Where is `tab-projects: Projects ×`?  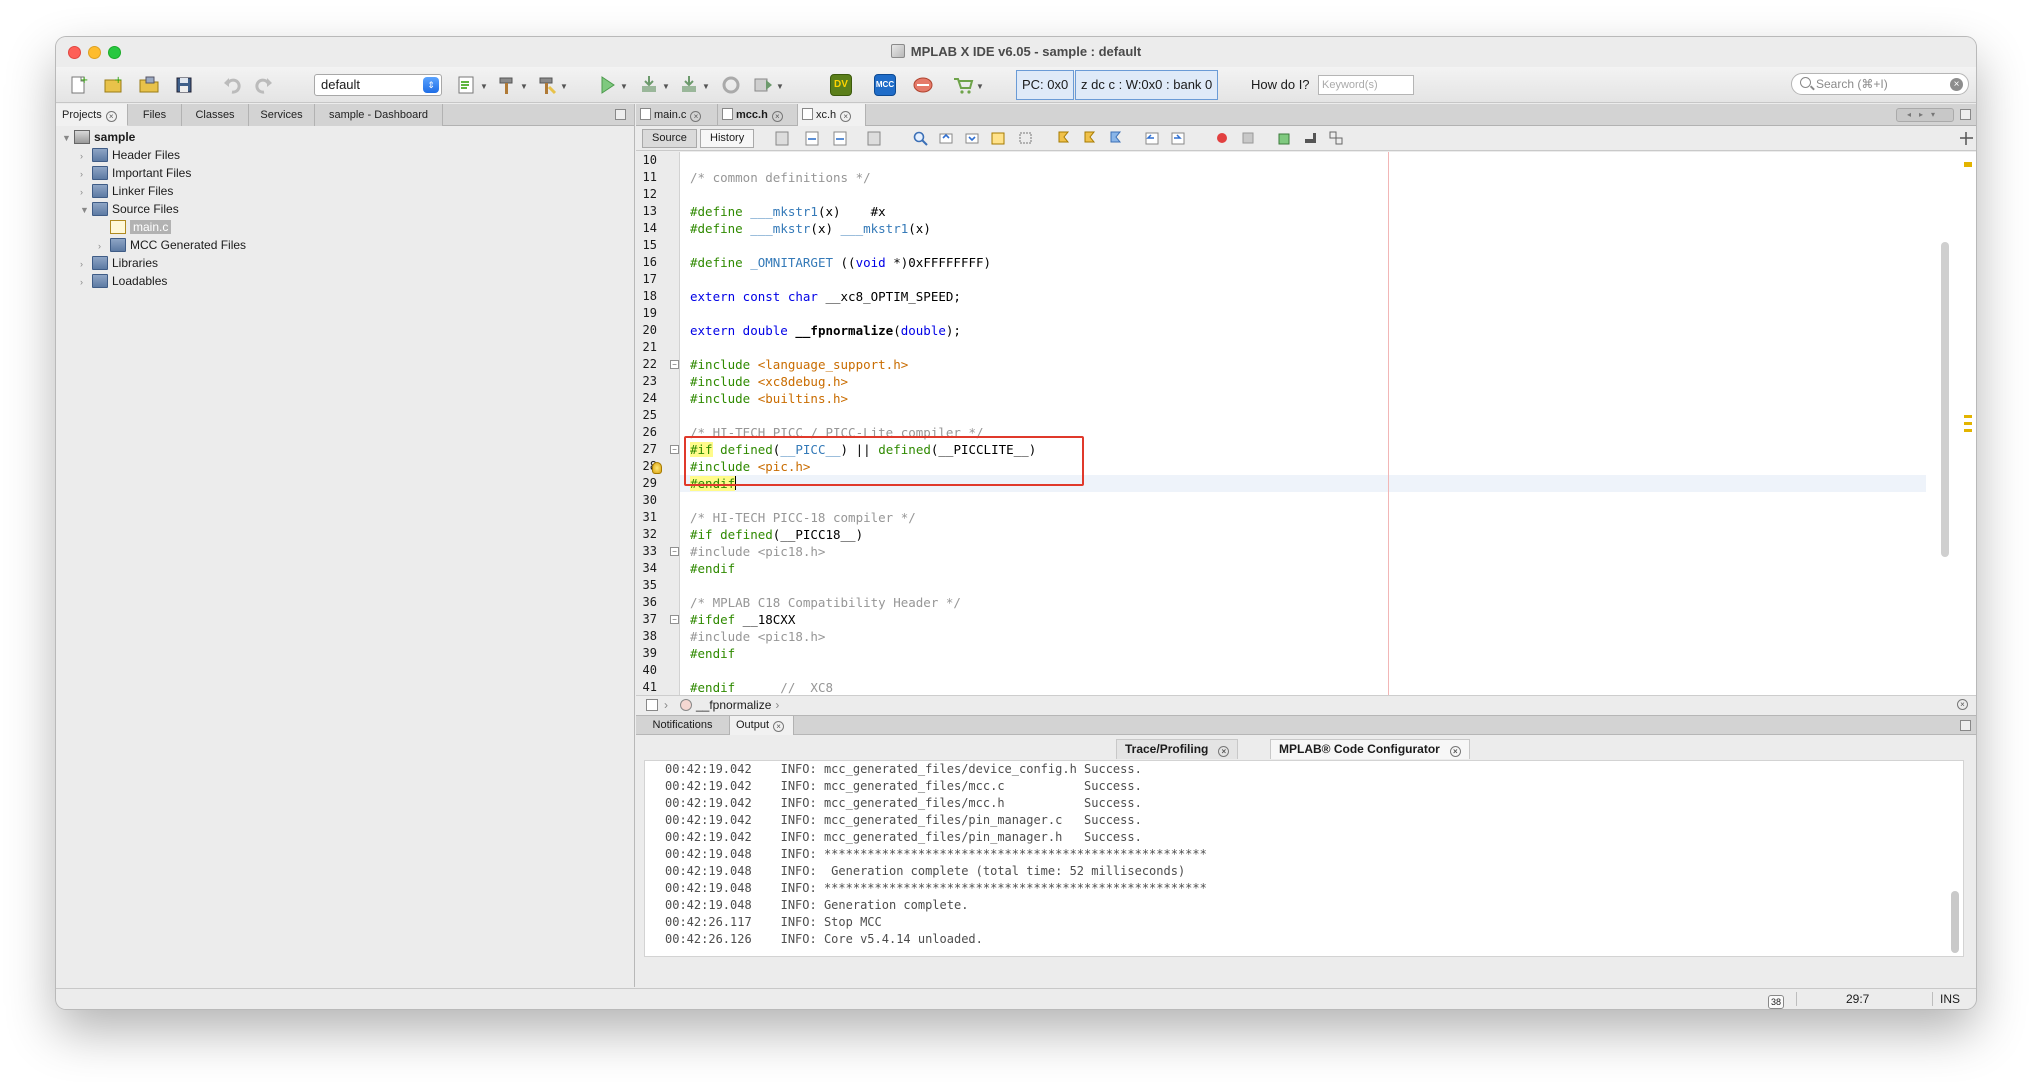 tab-projects: Projects × is located at coordinates (92, 115).